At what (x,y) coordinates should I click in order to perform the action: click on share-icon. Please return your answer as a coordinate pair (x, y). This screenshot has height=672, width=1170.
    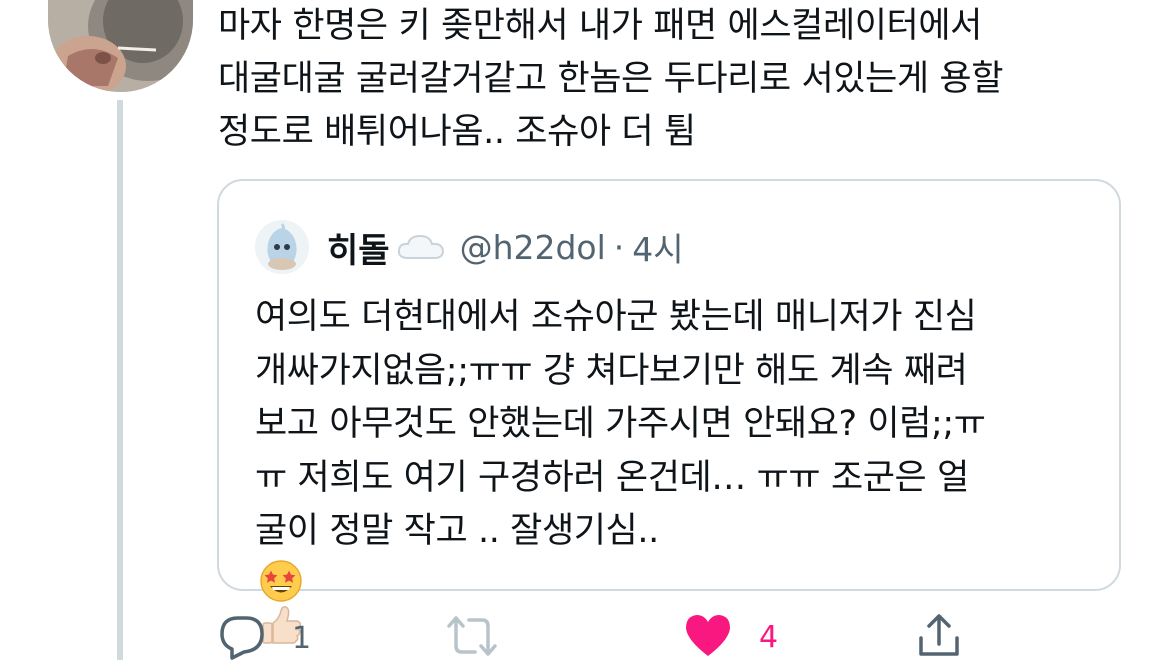
    Looking at the image, I should click on (939, 638).